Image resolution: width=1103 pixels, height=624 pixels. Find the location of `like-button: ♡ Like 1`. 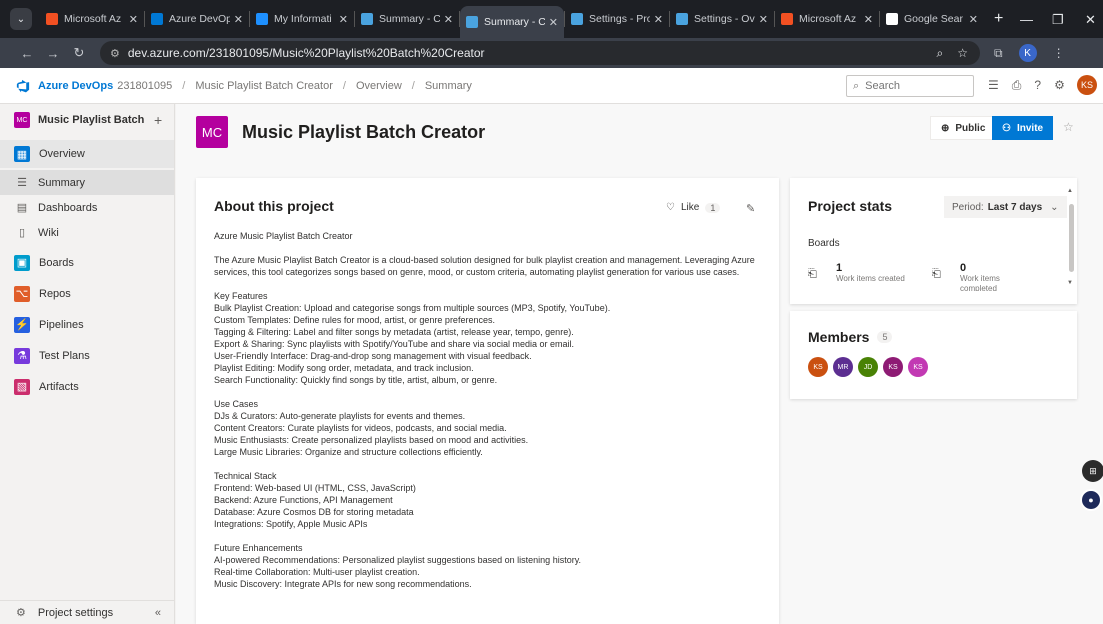

like-button: ♡ Like 1 is located at coordinates (693, 207).